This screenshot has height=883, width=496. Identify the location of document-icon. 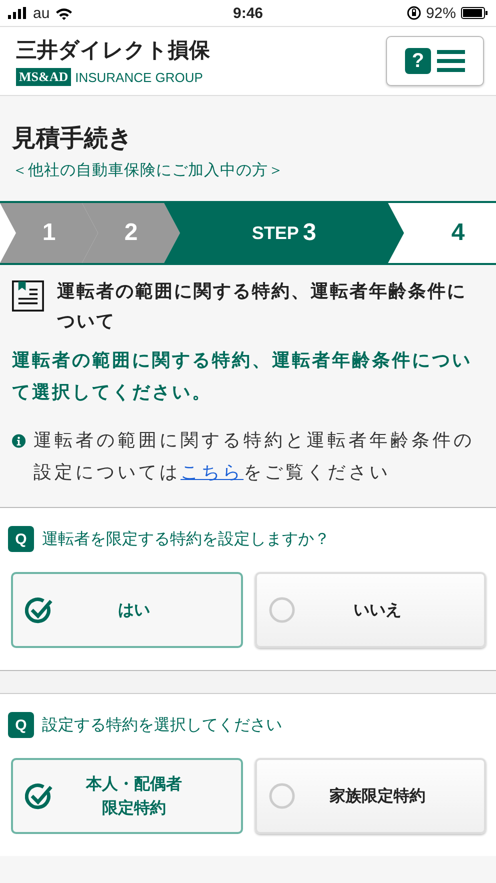
(28, 296).